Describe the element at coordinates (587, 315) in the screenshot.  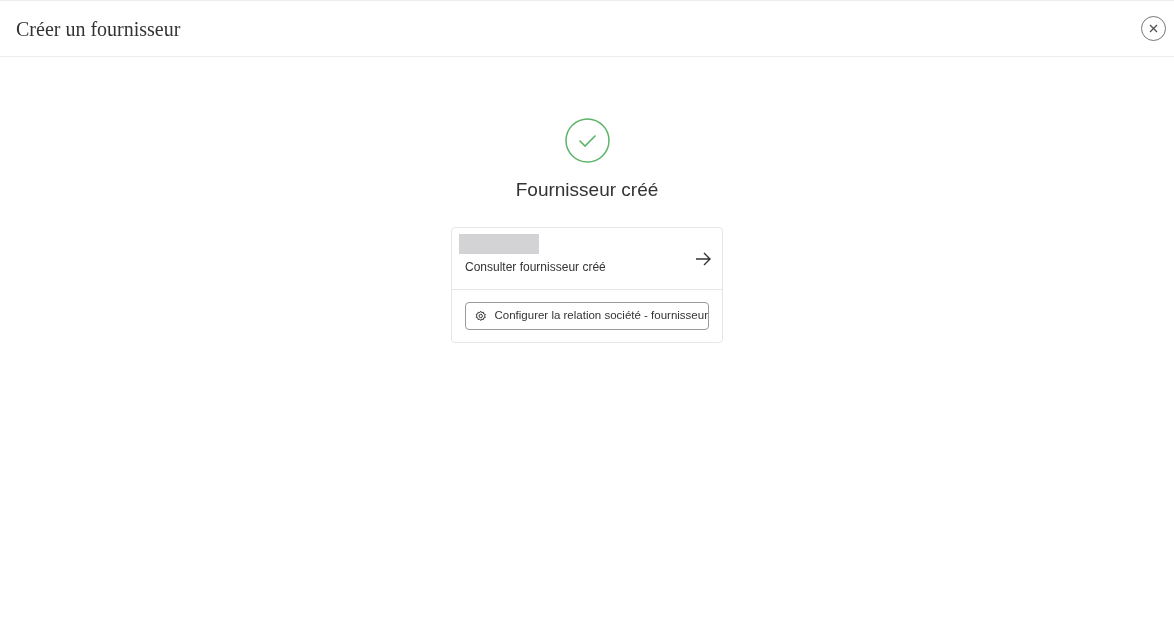
I see `configure-relation-button: Configurer la relation société - fournisseur` at that location.